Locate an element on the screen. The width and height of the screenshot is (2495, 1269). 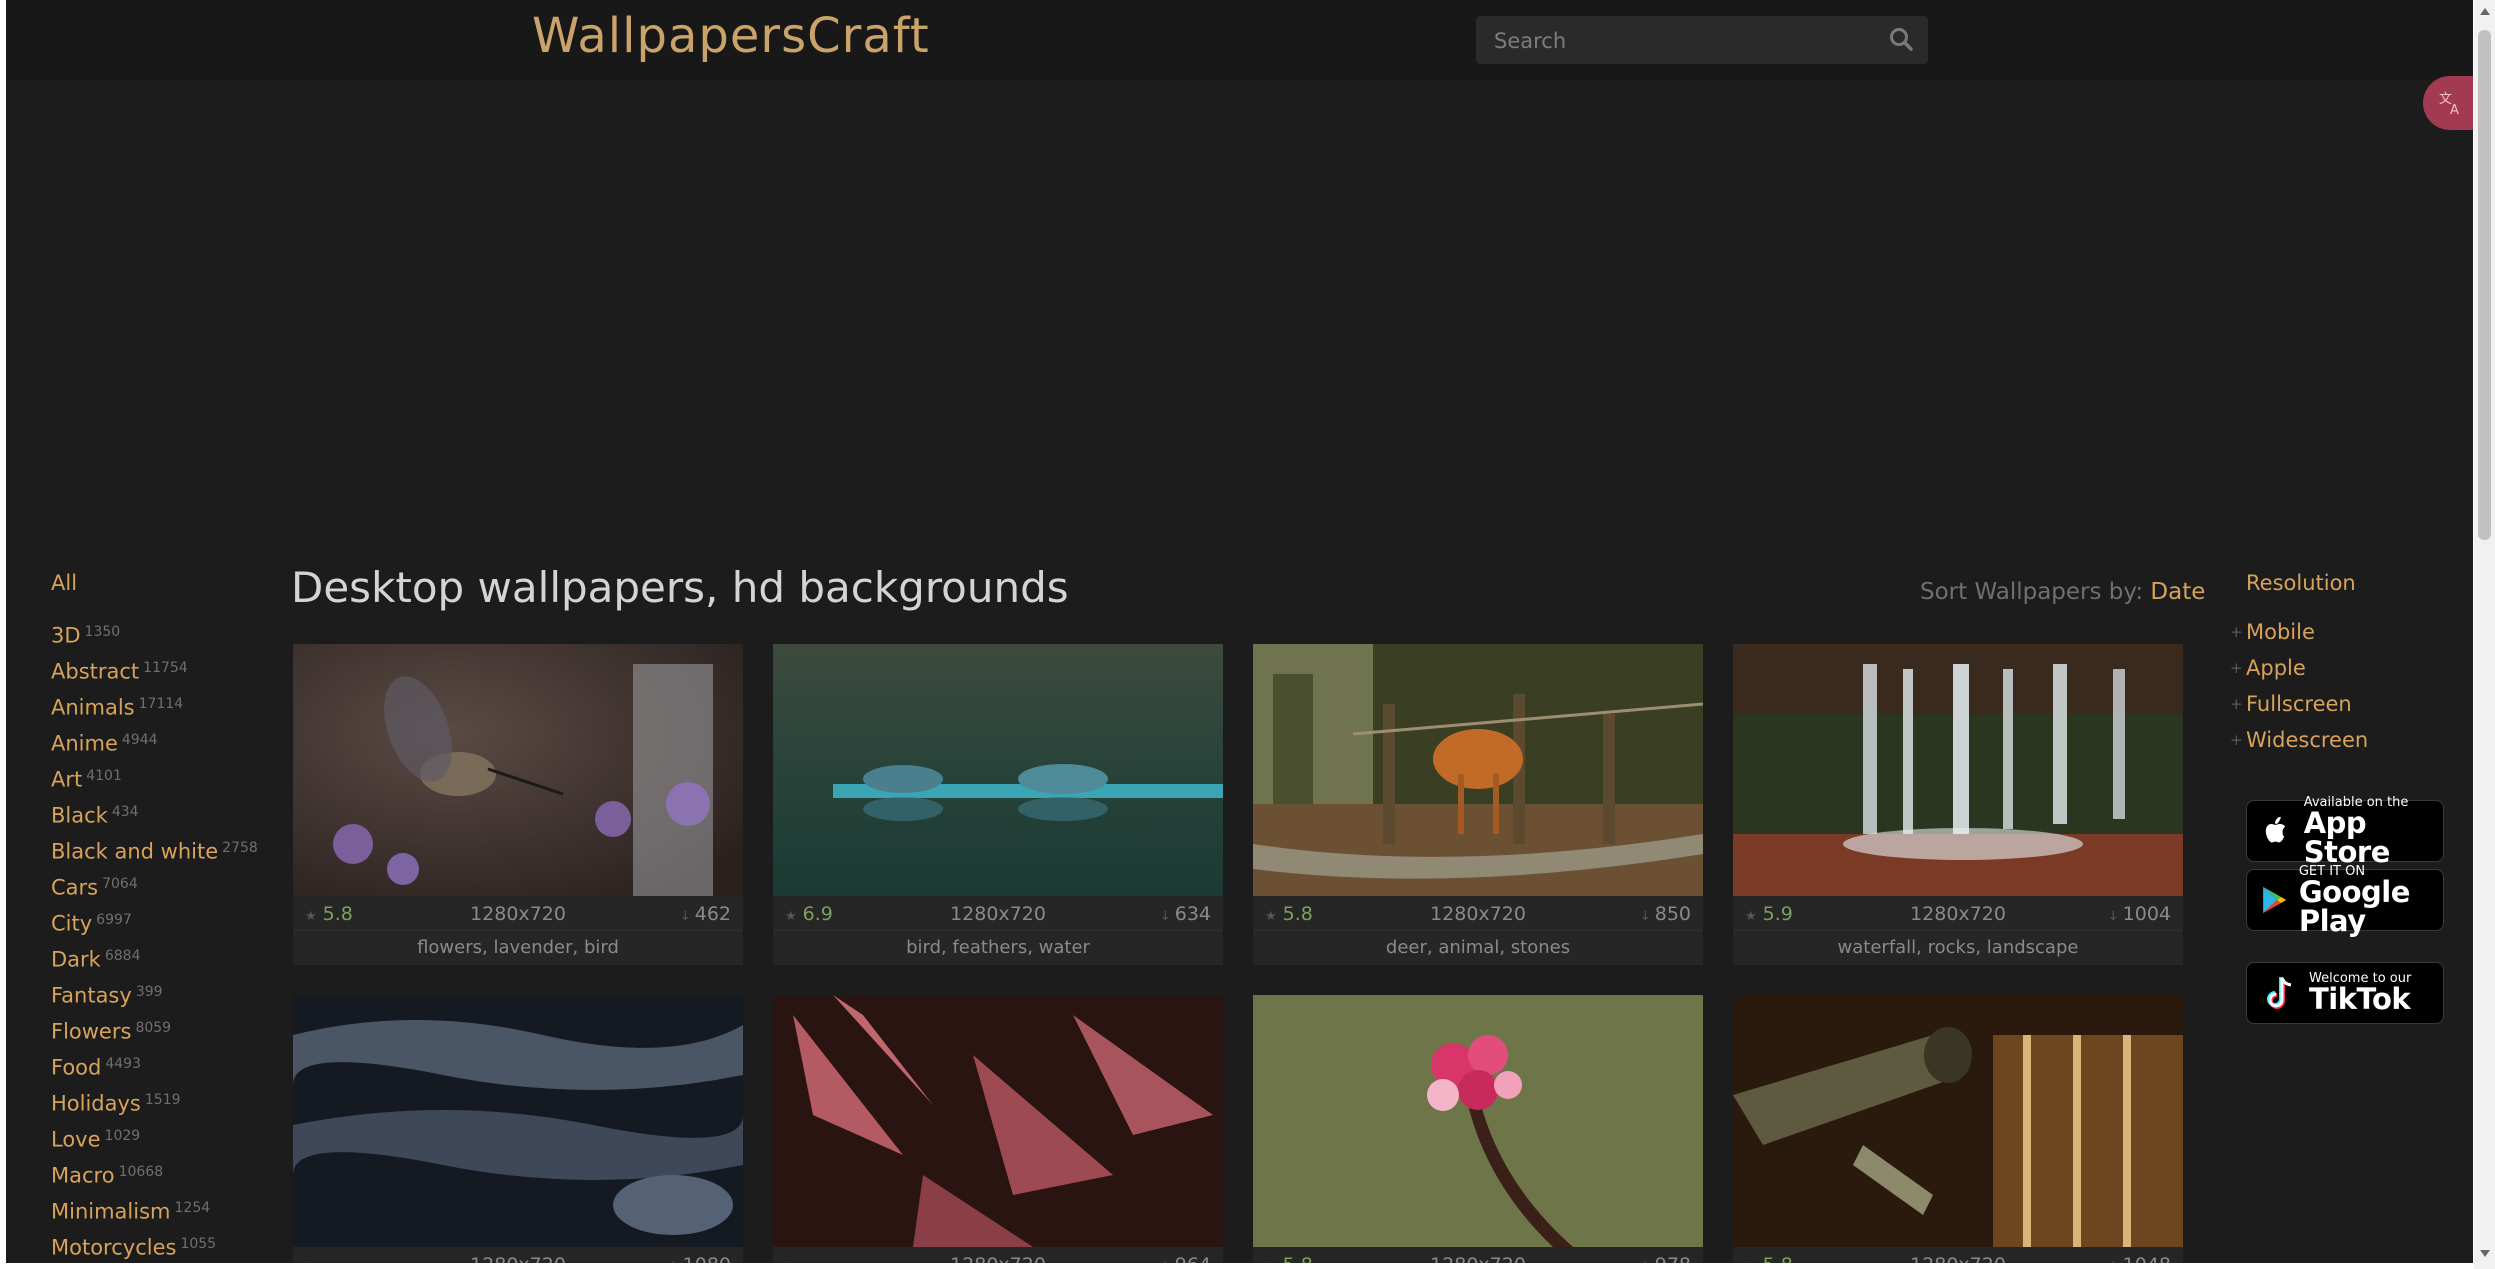
wallpaper-tags: flowers, lavender, bird is located at coordinates (518, 948).